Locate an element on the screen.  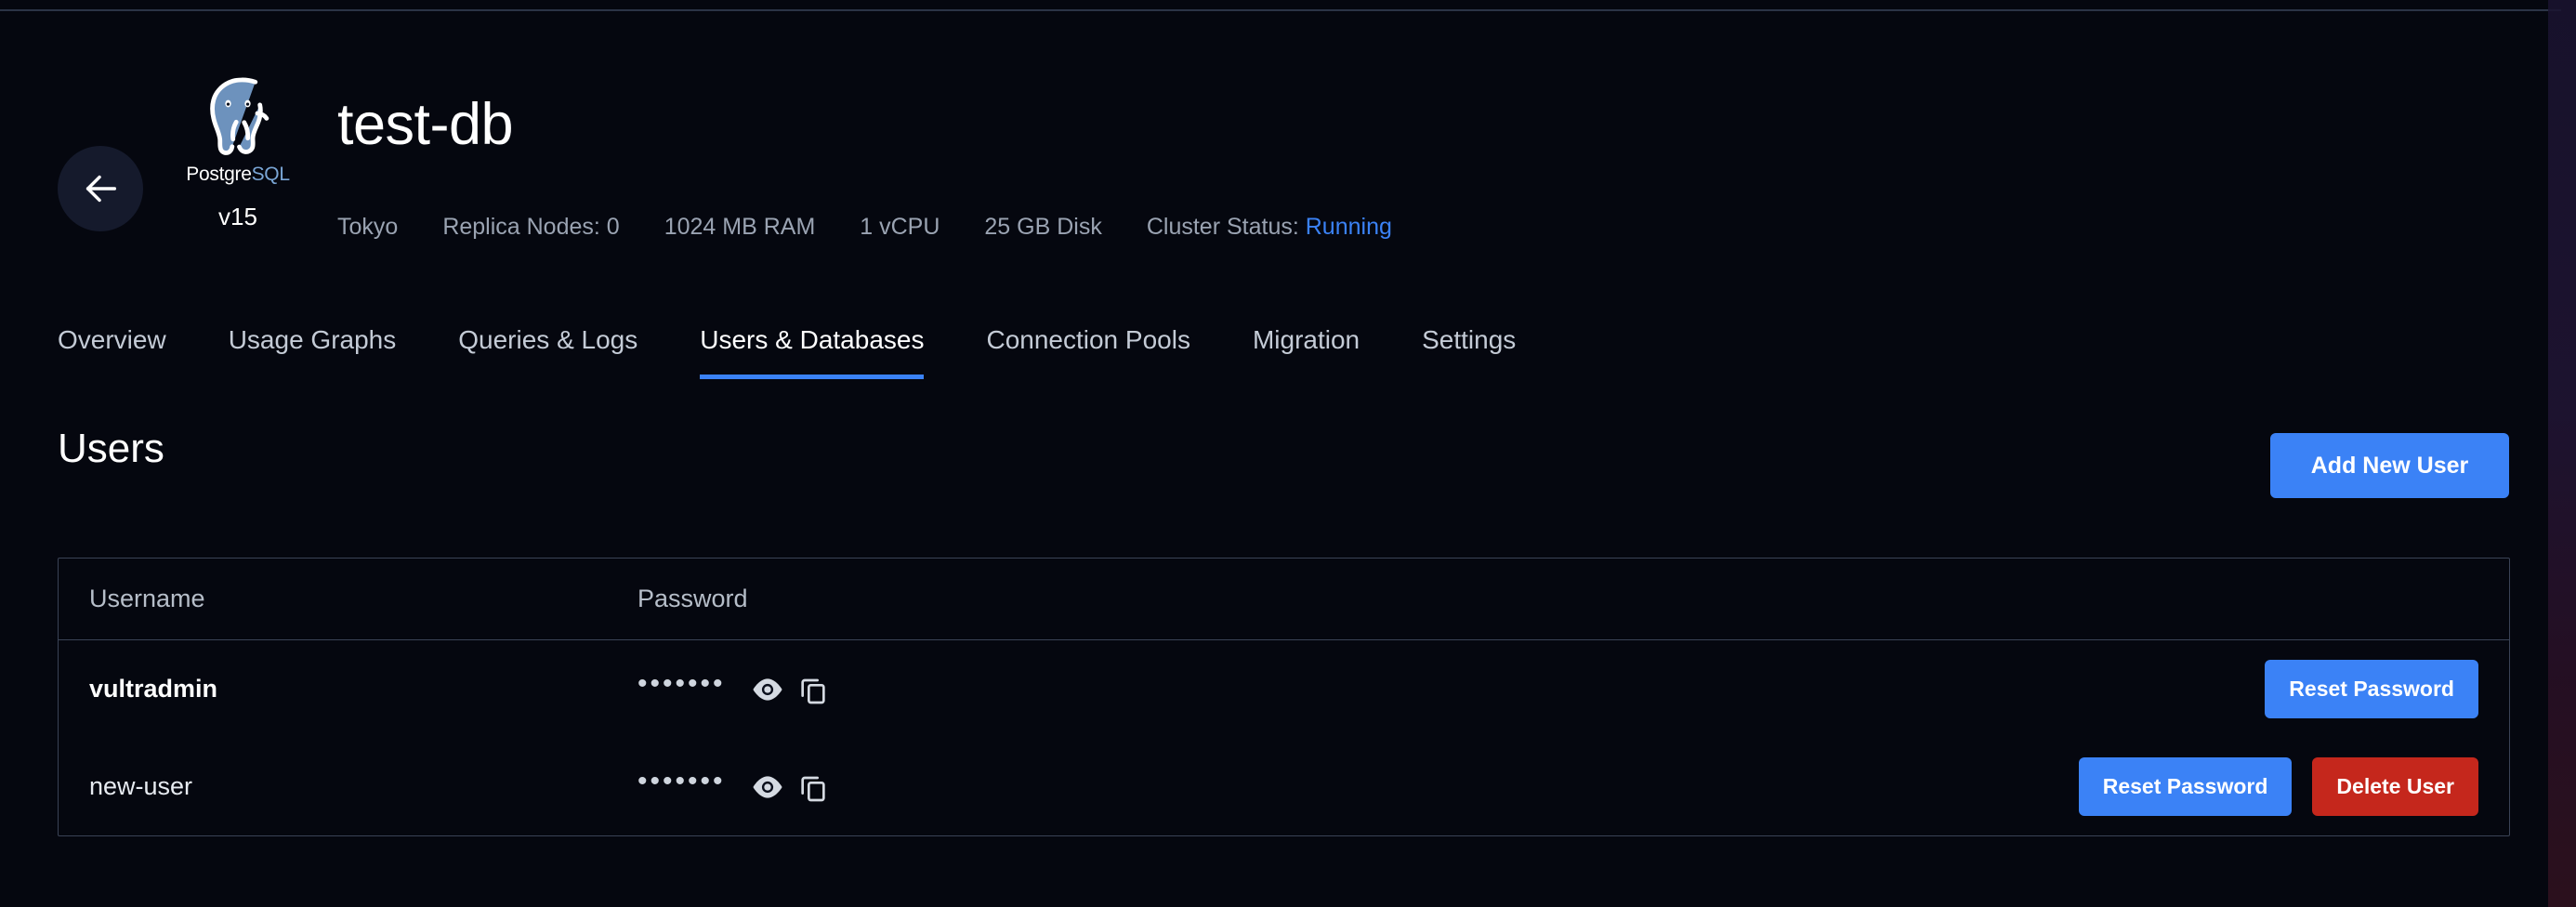
postgres-logo-block: PostgreSQL v15 is located at coordinates (238, 150).